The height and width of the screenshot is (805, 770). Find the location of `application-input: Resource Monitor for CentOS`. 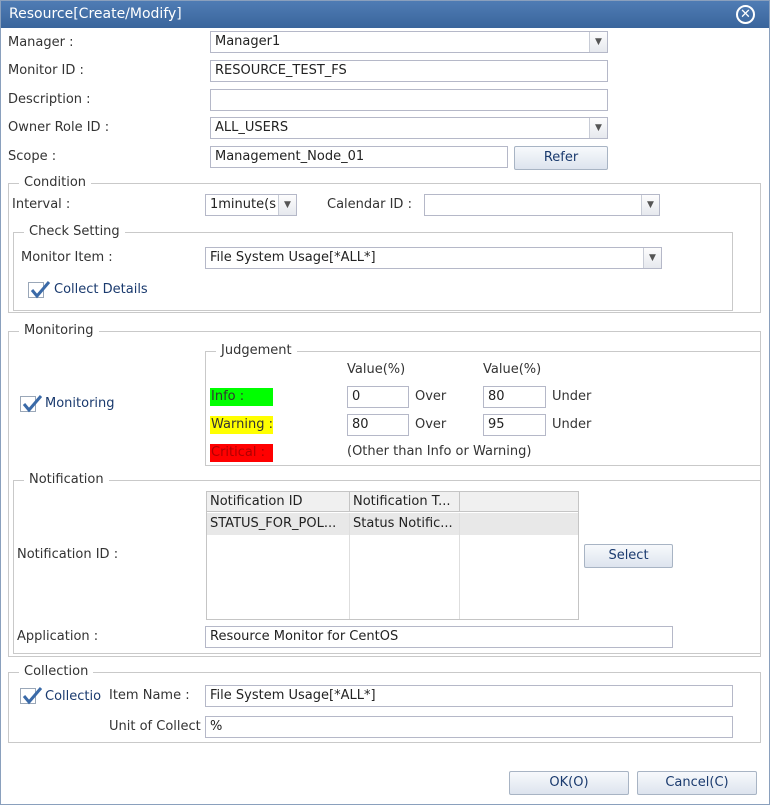

application-input: Resource Monitor for CentOS is located at coordinates (439, 637).